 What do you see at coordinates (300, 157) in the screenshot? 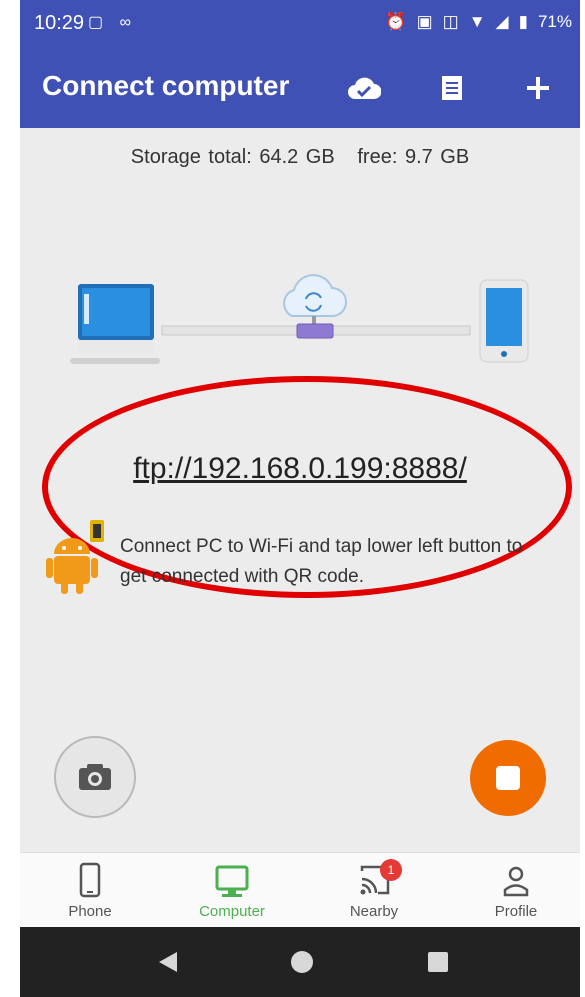
I see `storage-info: Storage total: 64.2 GB free: 9.7 GB` at bounding box center [300, 157].